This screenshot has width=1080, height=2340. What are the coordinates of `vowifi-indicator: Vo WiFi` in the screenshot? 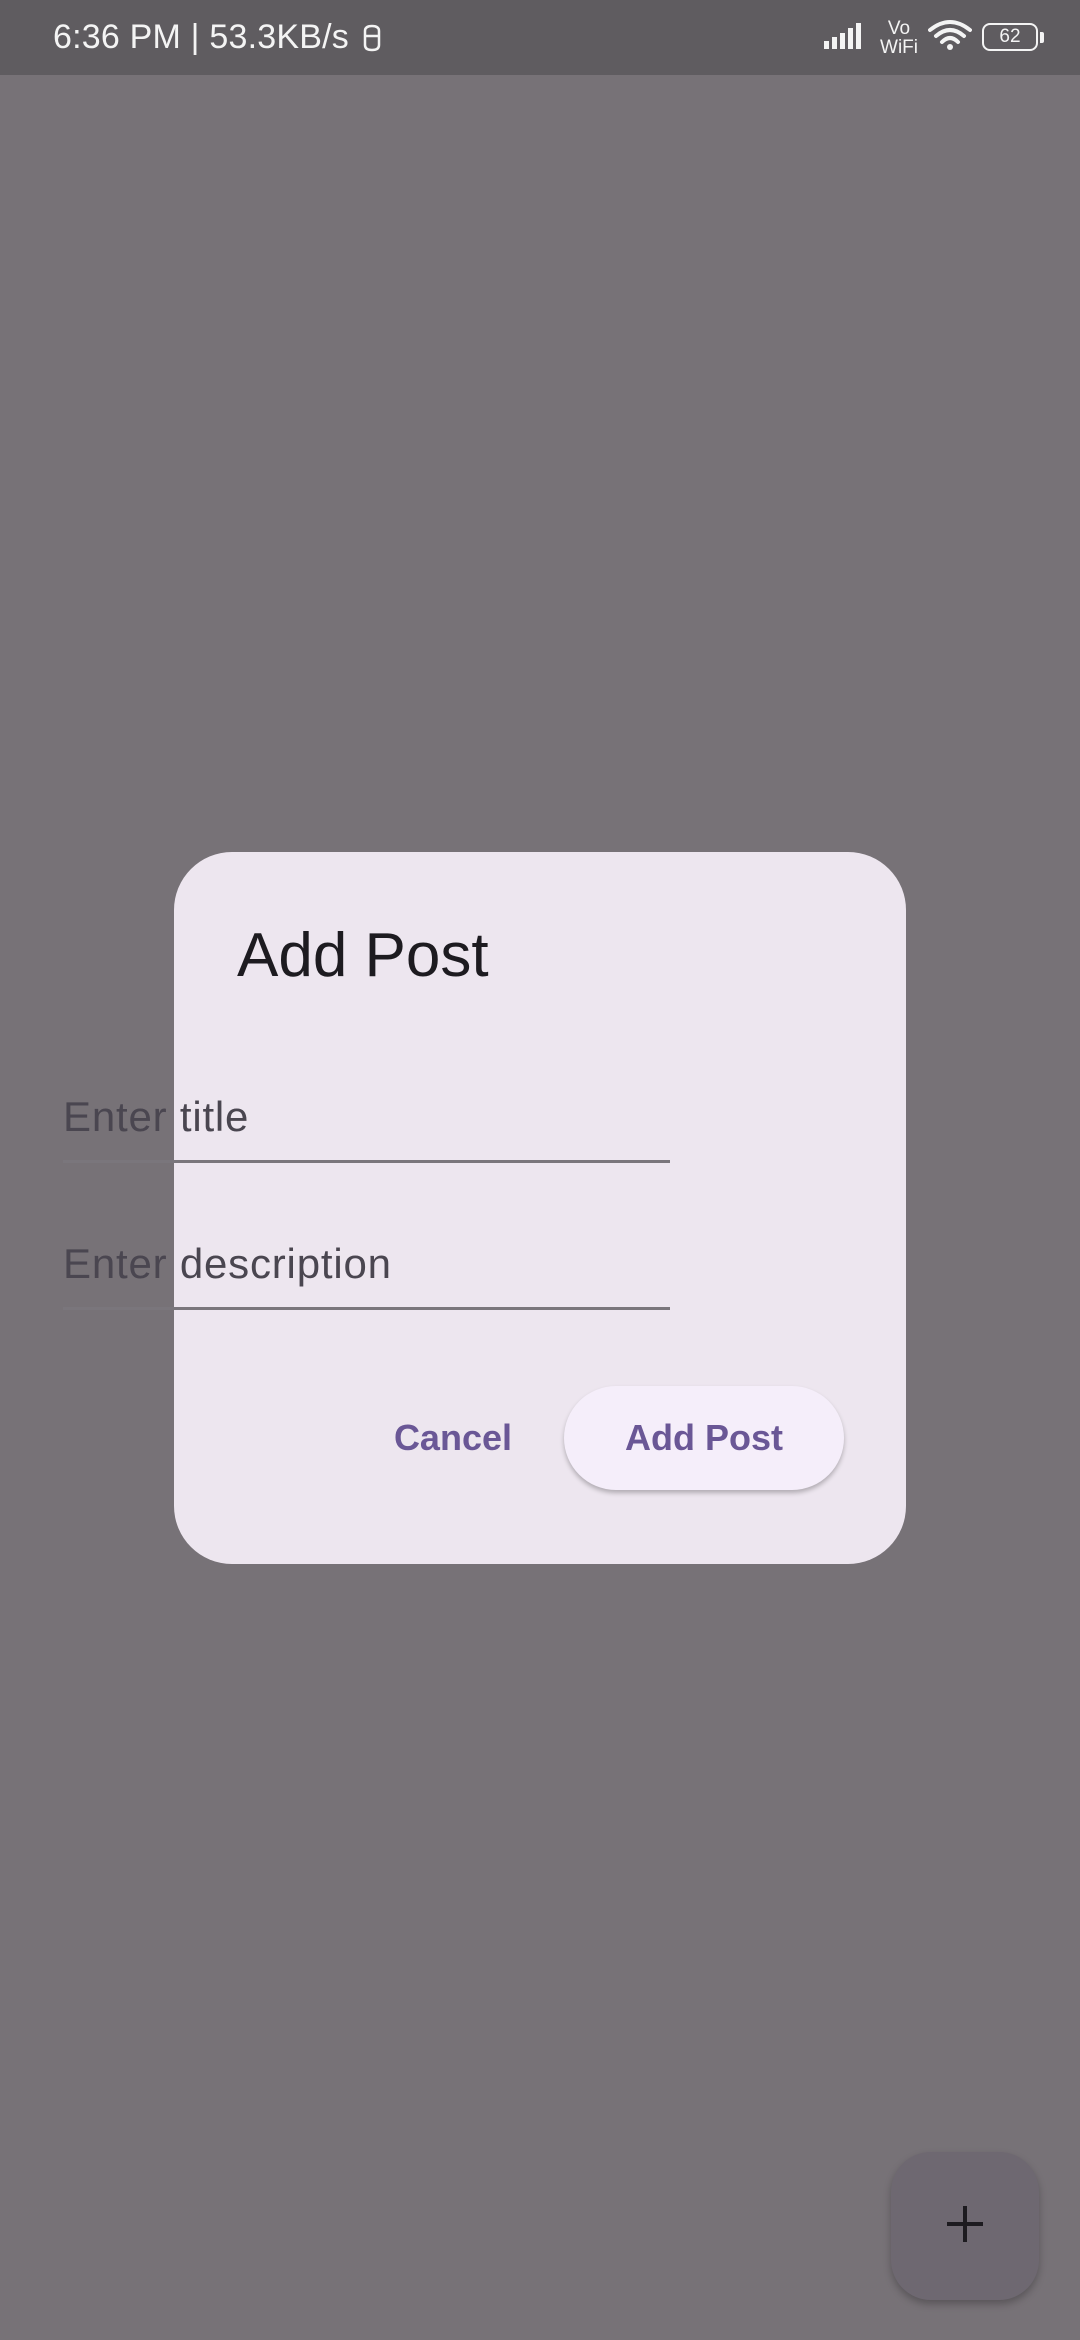 It's located at (899, 38).